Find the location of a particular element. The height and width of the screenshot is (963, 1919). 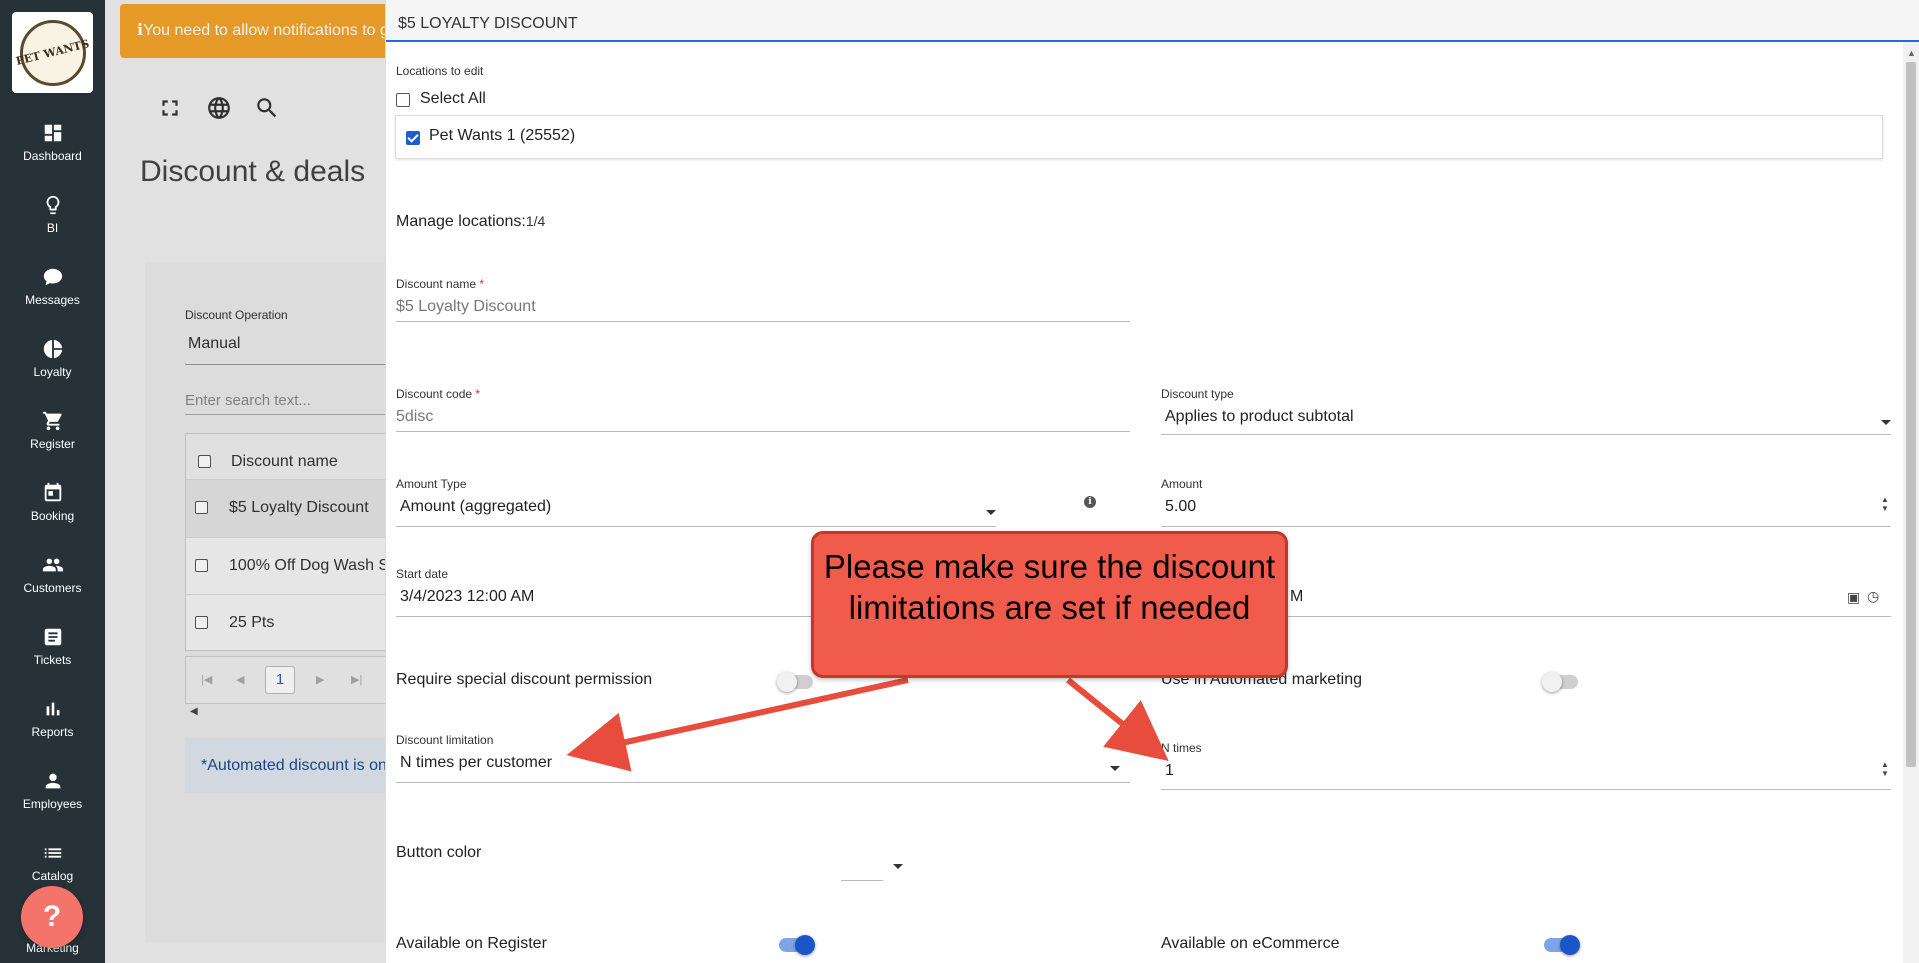

sidebar-item-bi: BI is located at coordinates (52, 224).